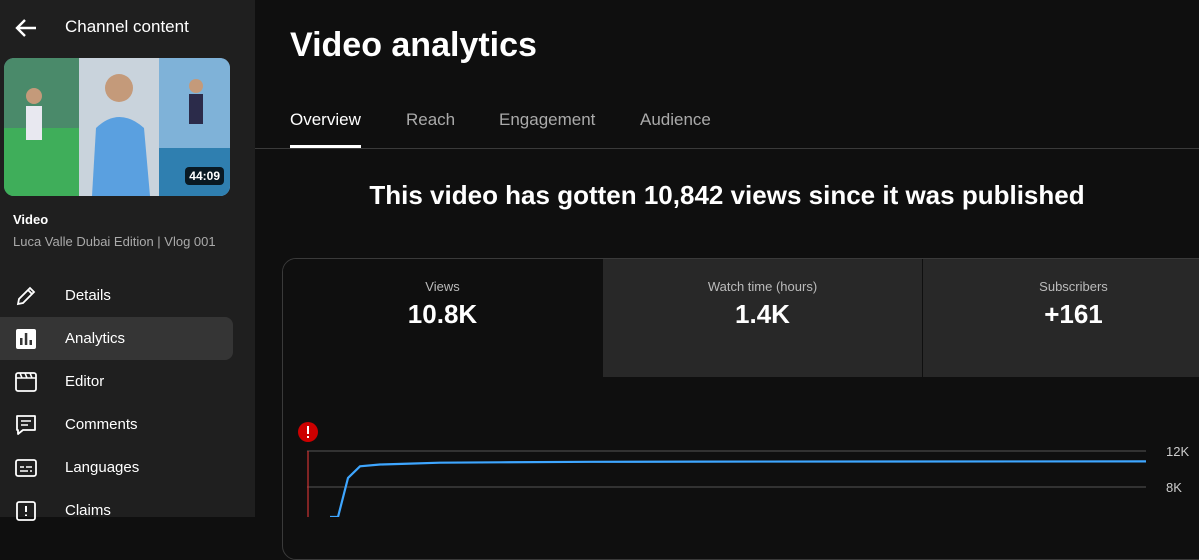  What do you see at coordinates (88, 510) in the screenshot?
I see `sidebar-item-label: Claims` at bounding box center [88, 510].